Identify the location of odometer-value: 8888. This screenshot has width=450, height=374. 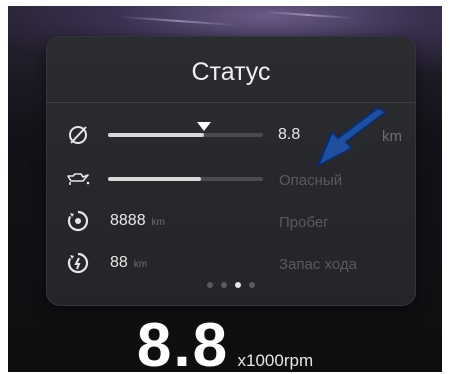
(128, 220).